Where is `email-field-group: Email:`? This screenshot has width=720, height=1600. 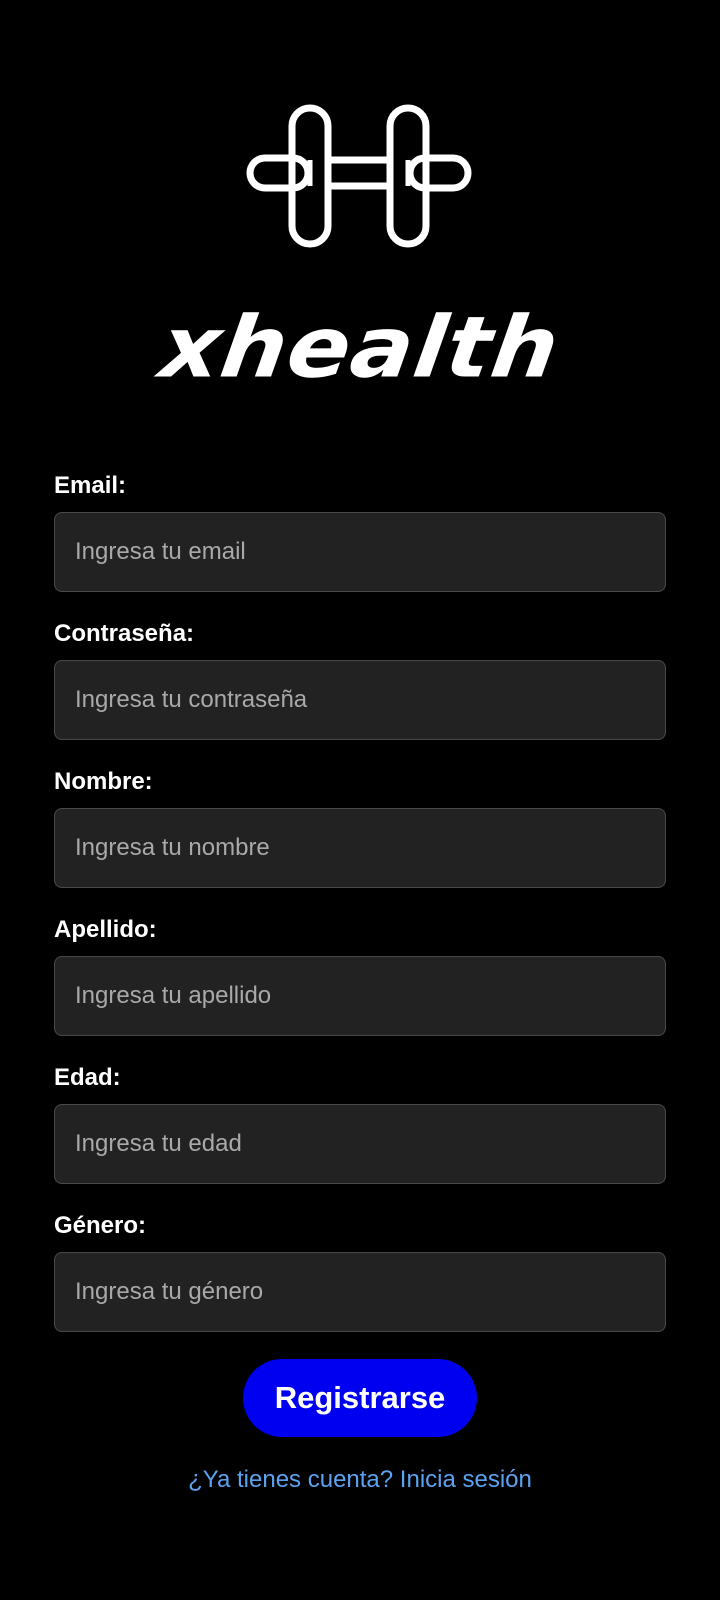
email-field-group: Email: is located at coordinates (360, 544).